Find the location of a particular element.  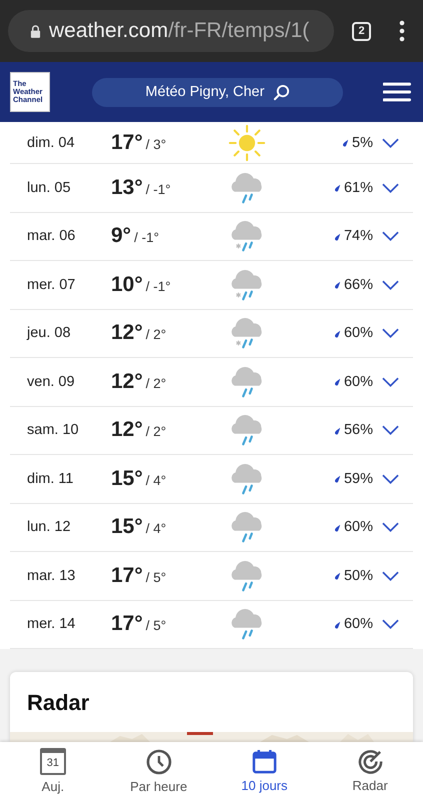

menu-icon is located at coordinates (397, 92).